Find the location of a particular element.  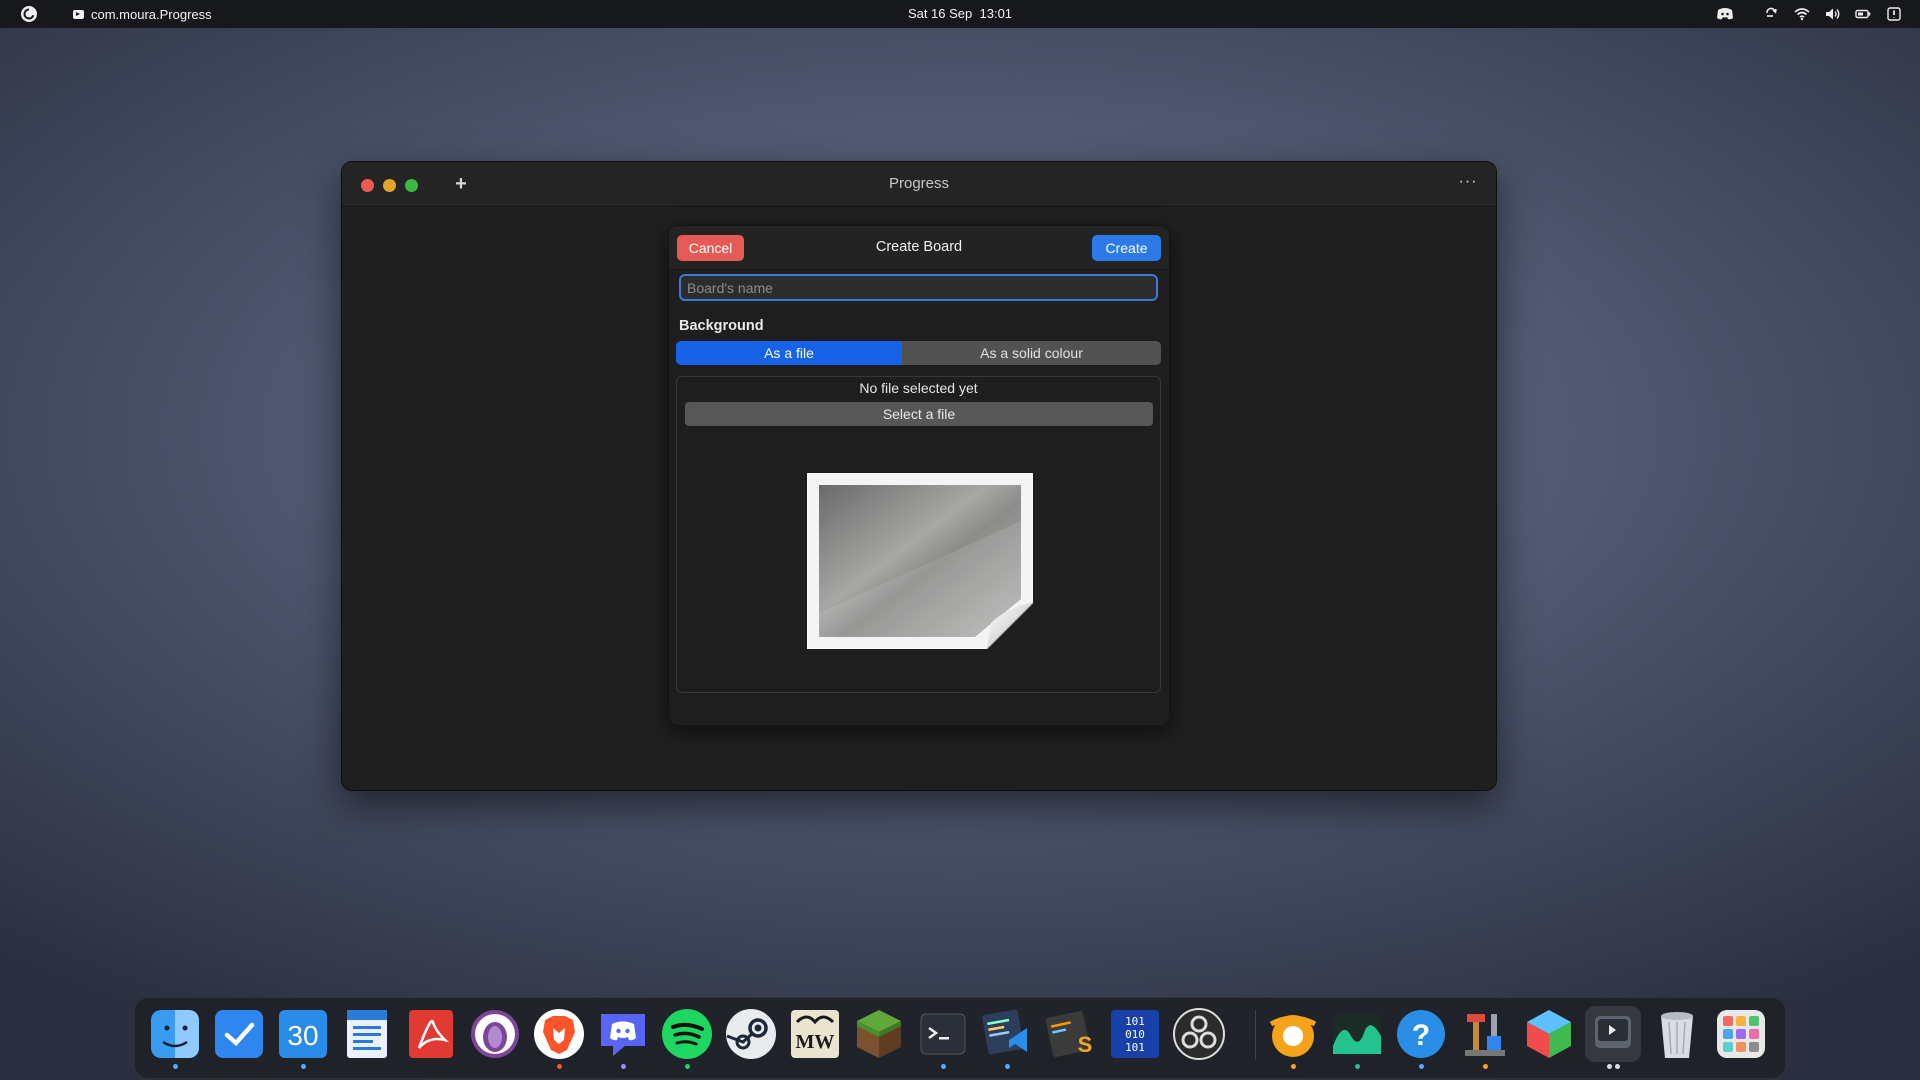

sublime-icon: S is located at coordinates (1069, 1034).